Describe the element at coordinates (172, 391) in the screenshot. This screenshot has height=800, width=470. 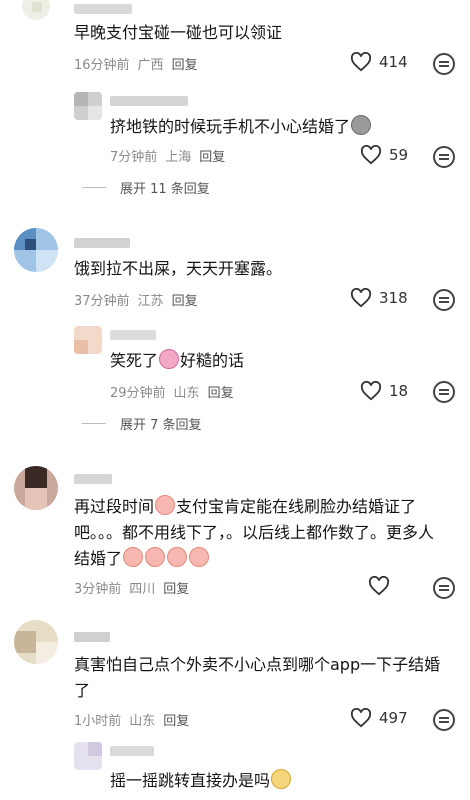
I see `reply-meta: 29分钟前 山东 回复` at that location.